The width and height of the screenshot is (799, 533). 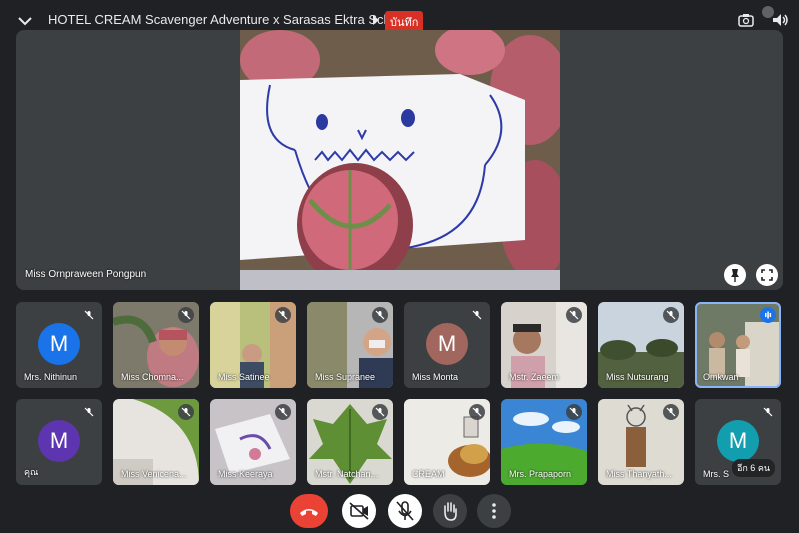 I want to click on end-call-button, so click(x=309, y=511).